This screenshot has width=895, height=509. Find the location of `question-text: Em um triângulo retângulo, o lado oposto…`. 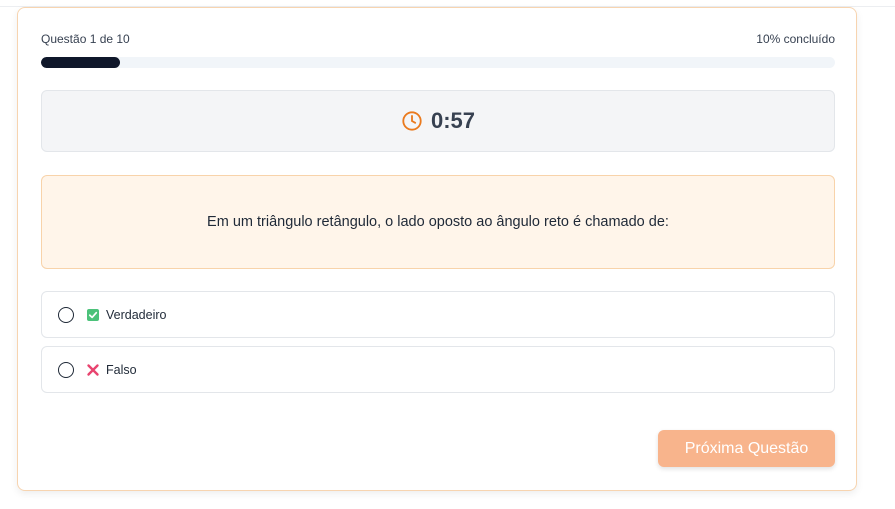

question-text: Em um triângulo retângulo, o lado oposto… is located at coordinates (438, 222).